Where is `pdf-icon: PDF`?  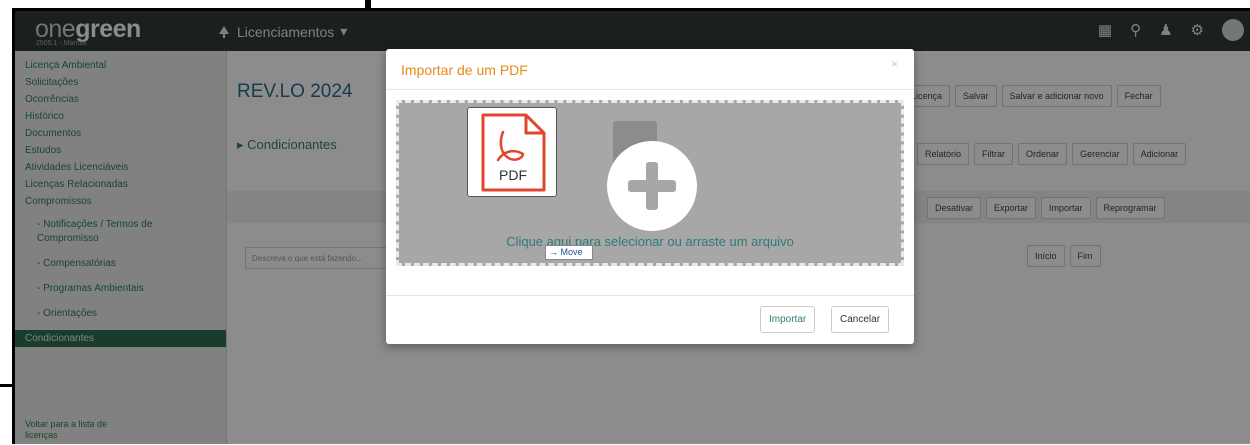 pdf-icon: PDF is located at coordinates (513, 152).